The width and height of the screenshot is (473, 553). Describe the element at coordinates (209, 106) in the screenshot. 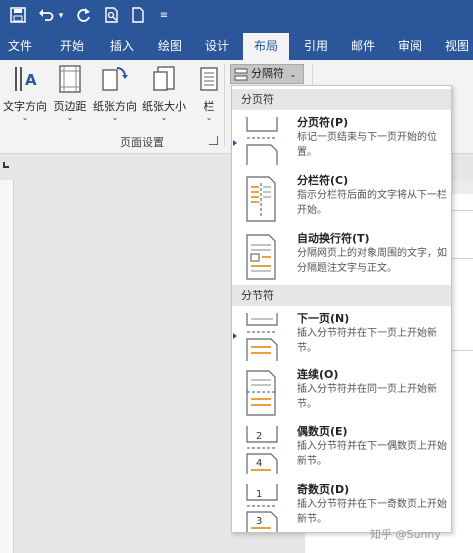

I see `columns-label: 栏` at that location.